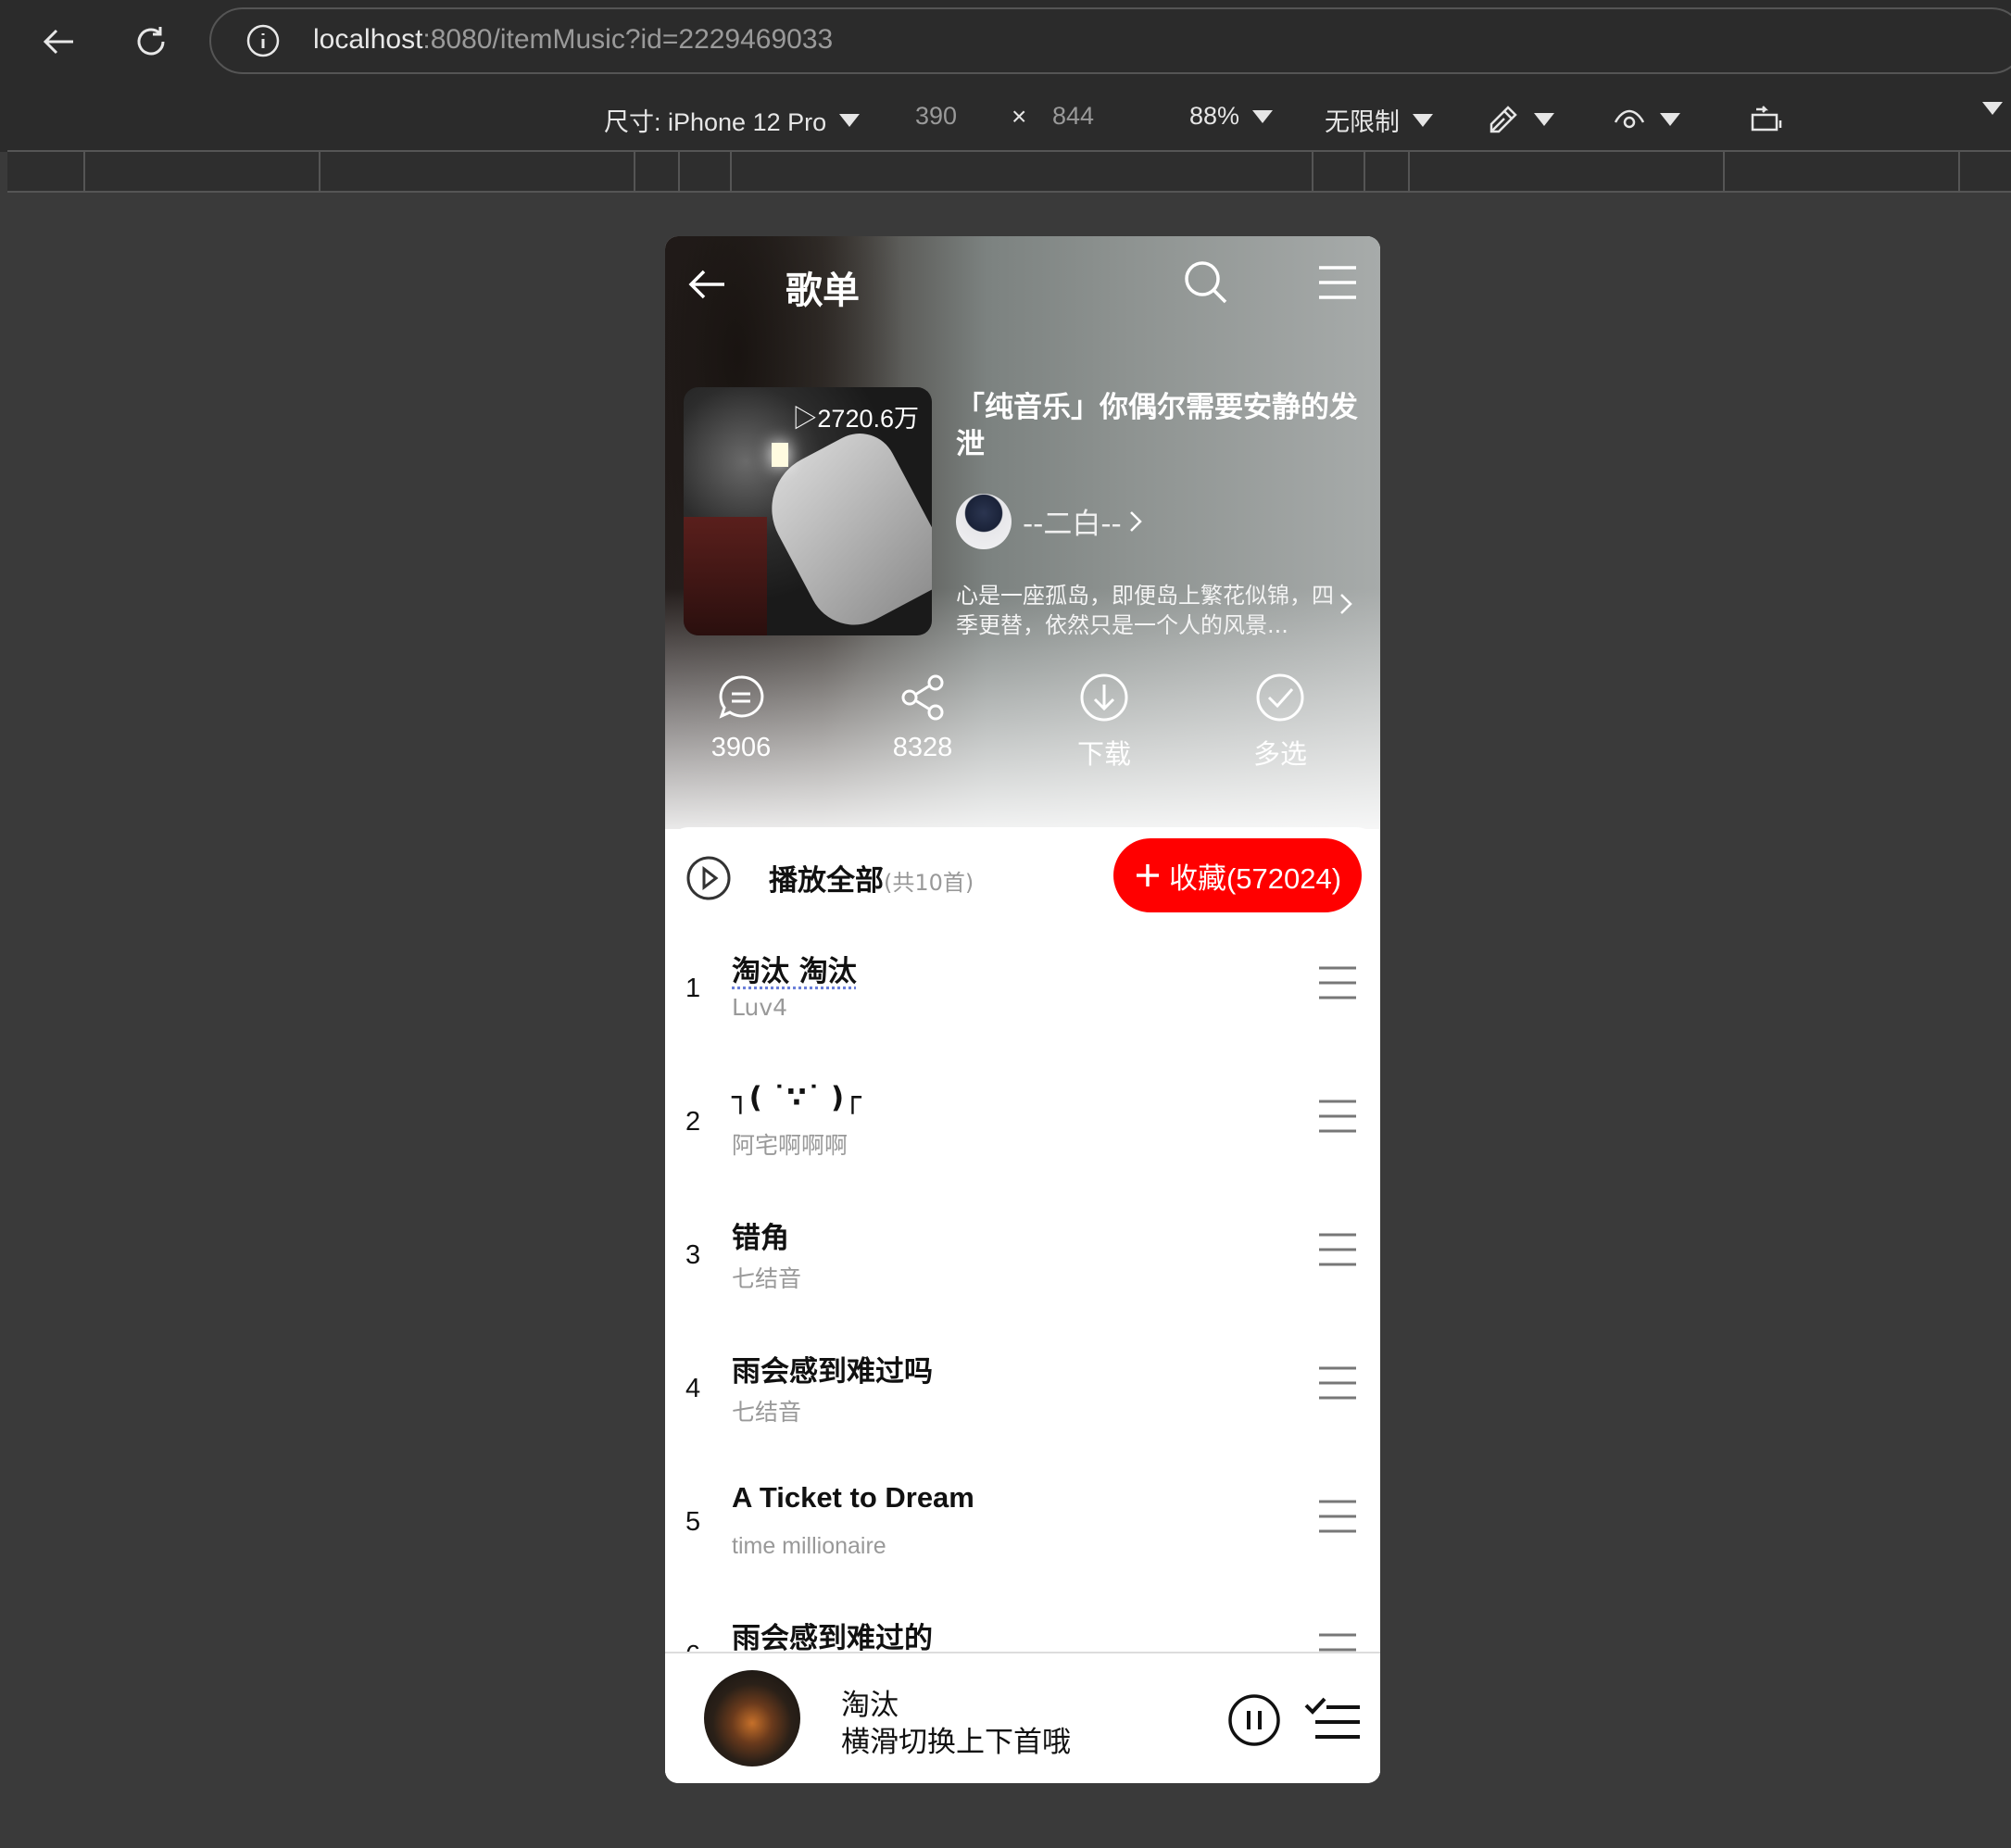  I want to click on plus-icon, so click(1148, 875).